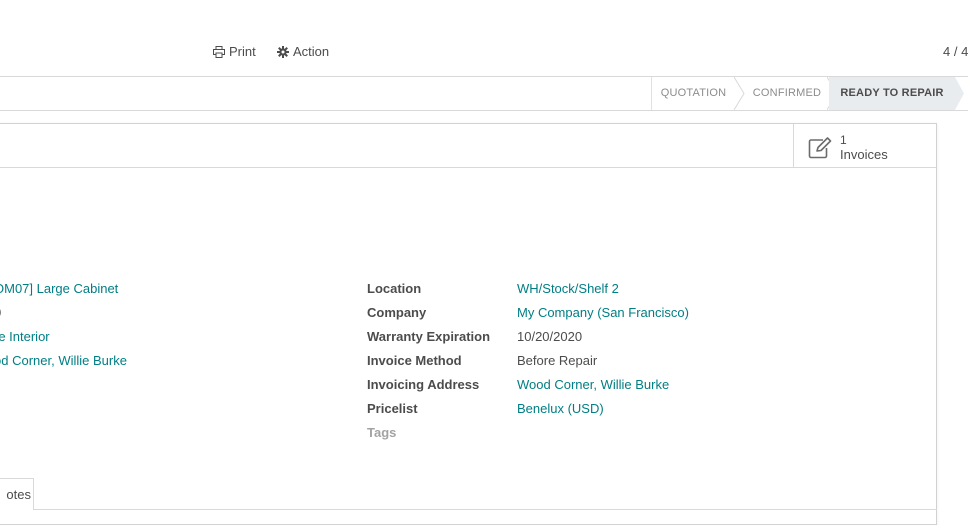  Describe the element at coordinates (283, 51) in the screenshot. I see `gear-icon` at that location.